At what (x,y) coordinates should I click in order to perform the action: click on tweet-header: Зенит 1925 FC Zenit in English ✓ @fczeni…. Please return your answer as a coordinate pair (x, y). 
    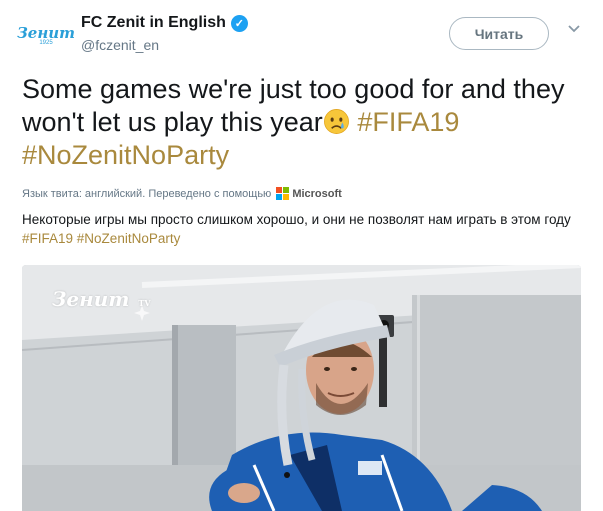
    Looking at the image, I should click on (302, 37).